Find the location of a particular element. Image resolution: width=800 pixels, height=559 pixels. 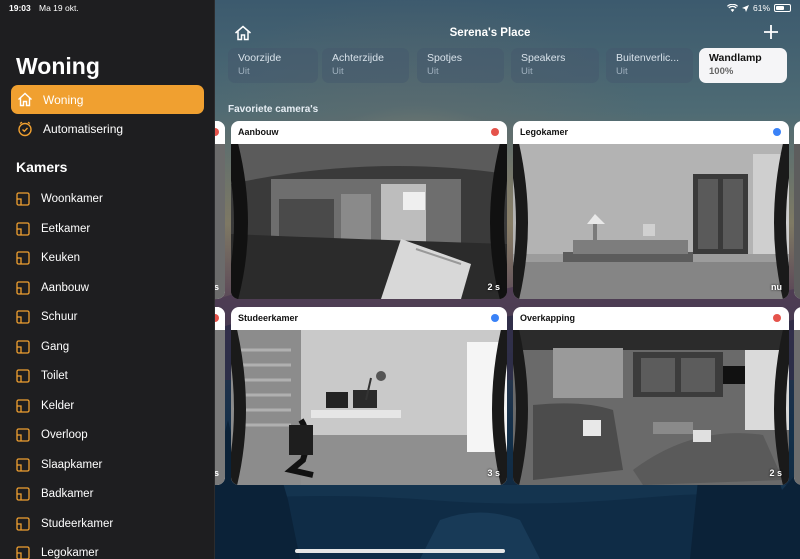

sidebar-room-legokamer: Legokamer is located at coordinates (57, 551).